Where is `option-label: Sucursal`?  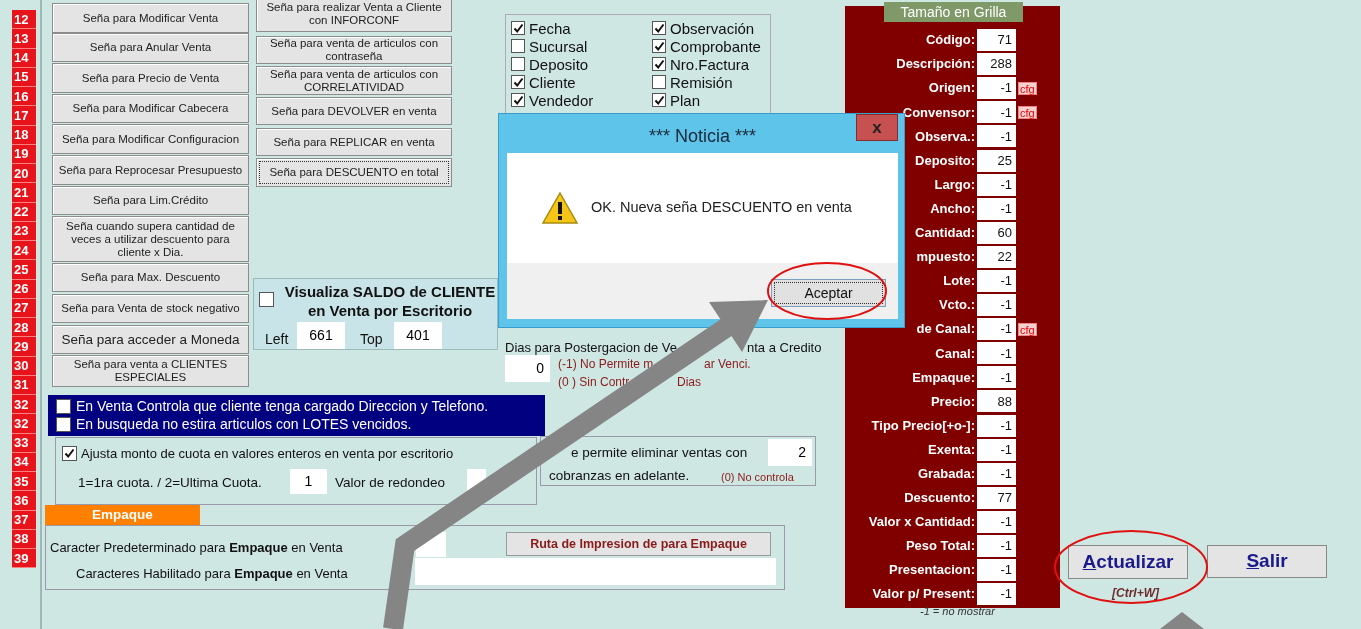 option-label: Sucursal is located at coordinates (558, 46).